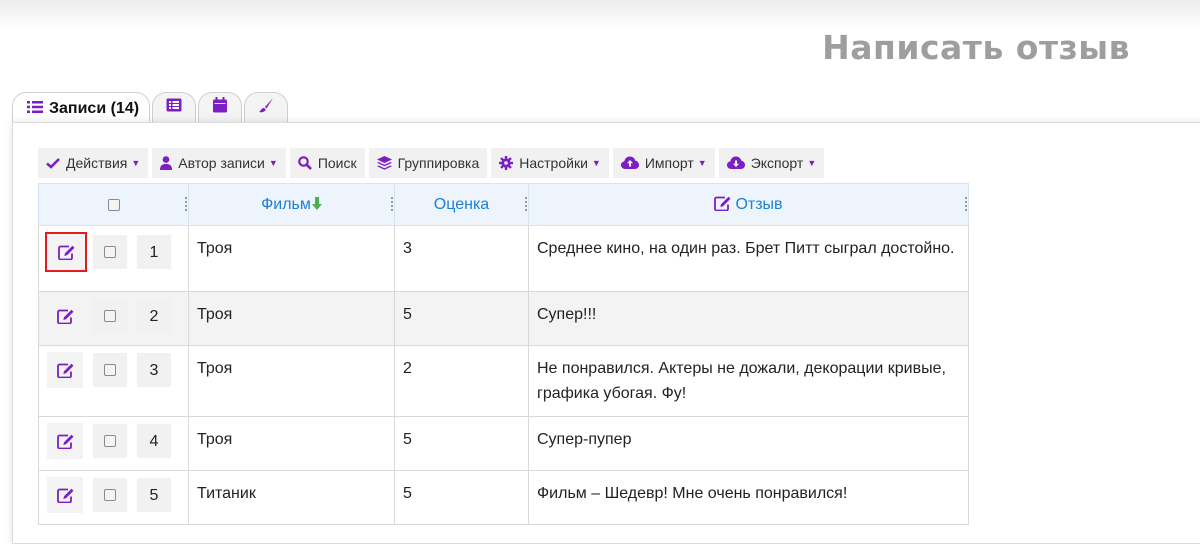 The image size is (1200, 544). Describe the element at coordinates (461, 258) in the screenshot. I see `cell-rating: 3` at that location.